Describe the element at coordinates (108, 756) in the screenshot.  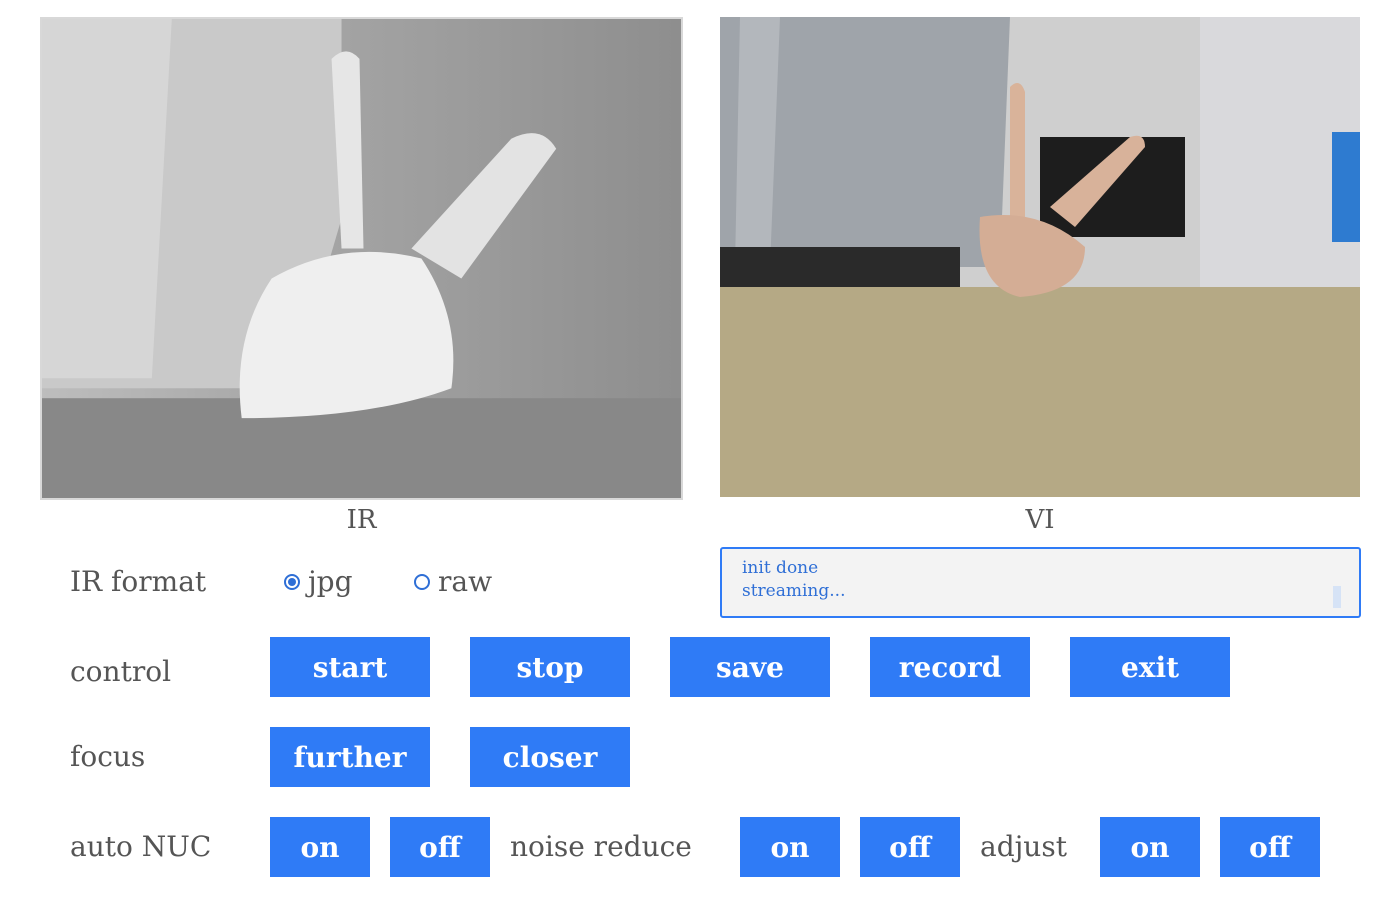
I see `focus-label: focus` at that location.